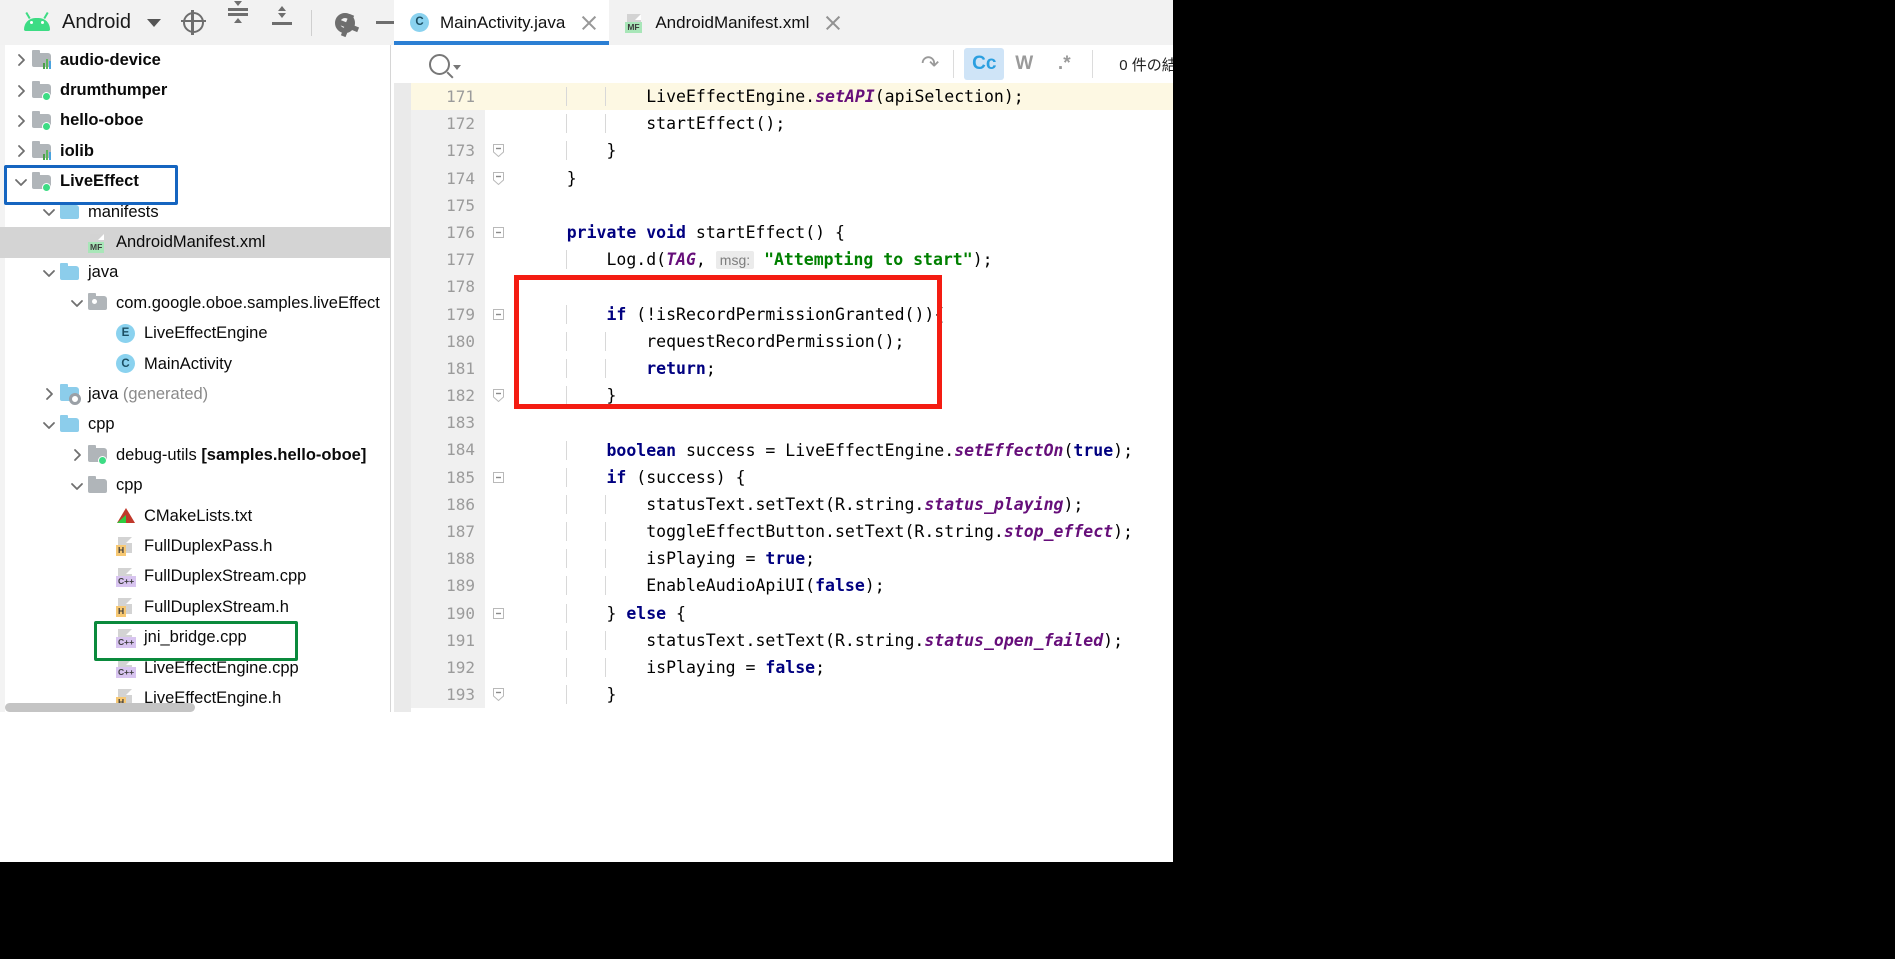 The image size is (1895, 959). I want to click on code-token: isPlaying =, so click(646, 559).